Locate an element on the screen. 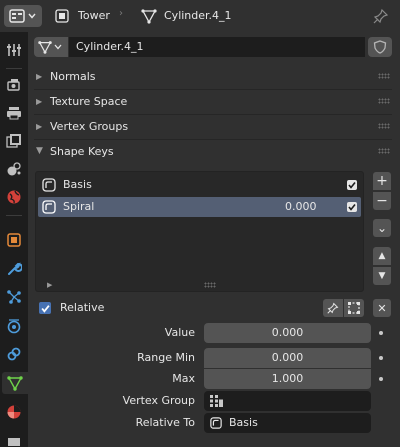 This screenshot has width=400, height=447. properties-header: Tower › Cylinder.4_1 is located at coordinates (200, 16).